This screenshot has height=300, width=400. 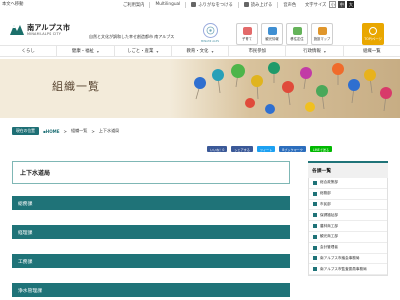 What do you see at coordinates (12, 4) in the screenshot?
I see `skip-to-content-link: 本文へ移動` at bounding box center [12, 4].